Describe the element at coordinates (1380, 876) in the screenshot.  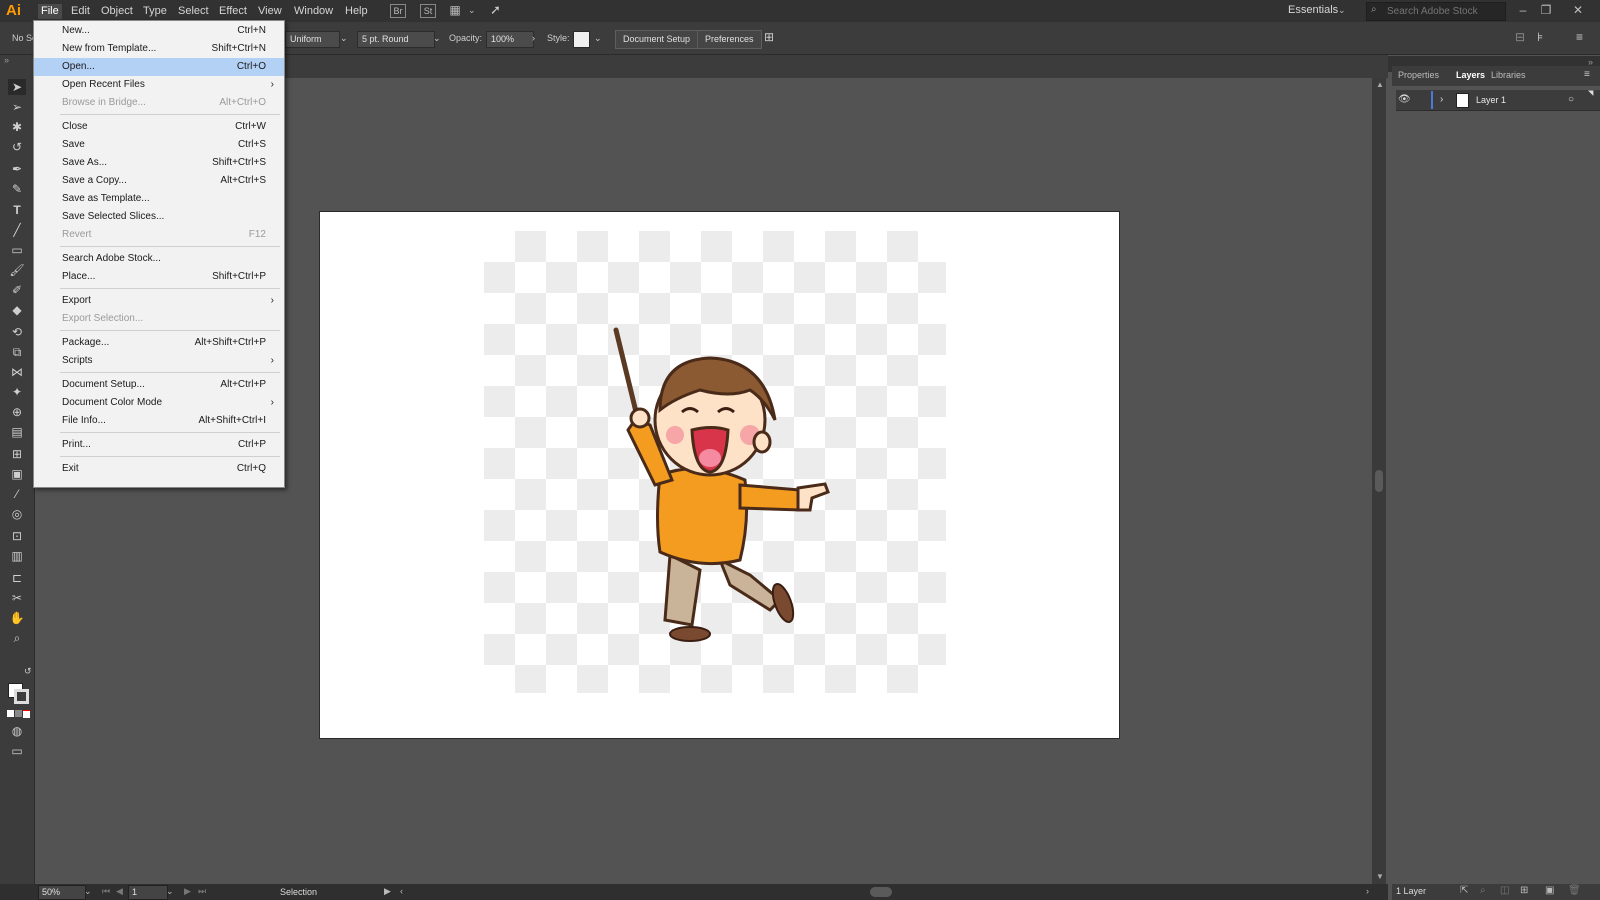
I see `scroll-down-icon: ▼` at that location.